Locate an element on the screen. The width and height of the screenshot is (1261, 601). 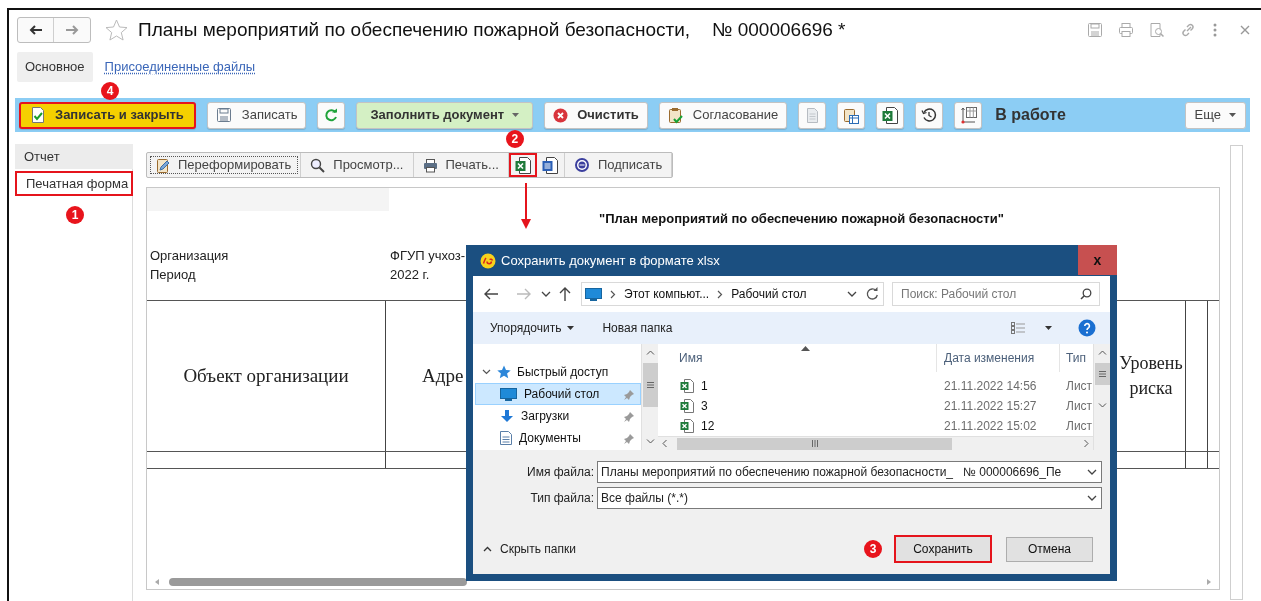
step-number-badge: 1 is located at coordinates (75, 215).